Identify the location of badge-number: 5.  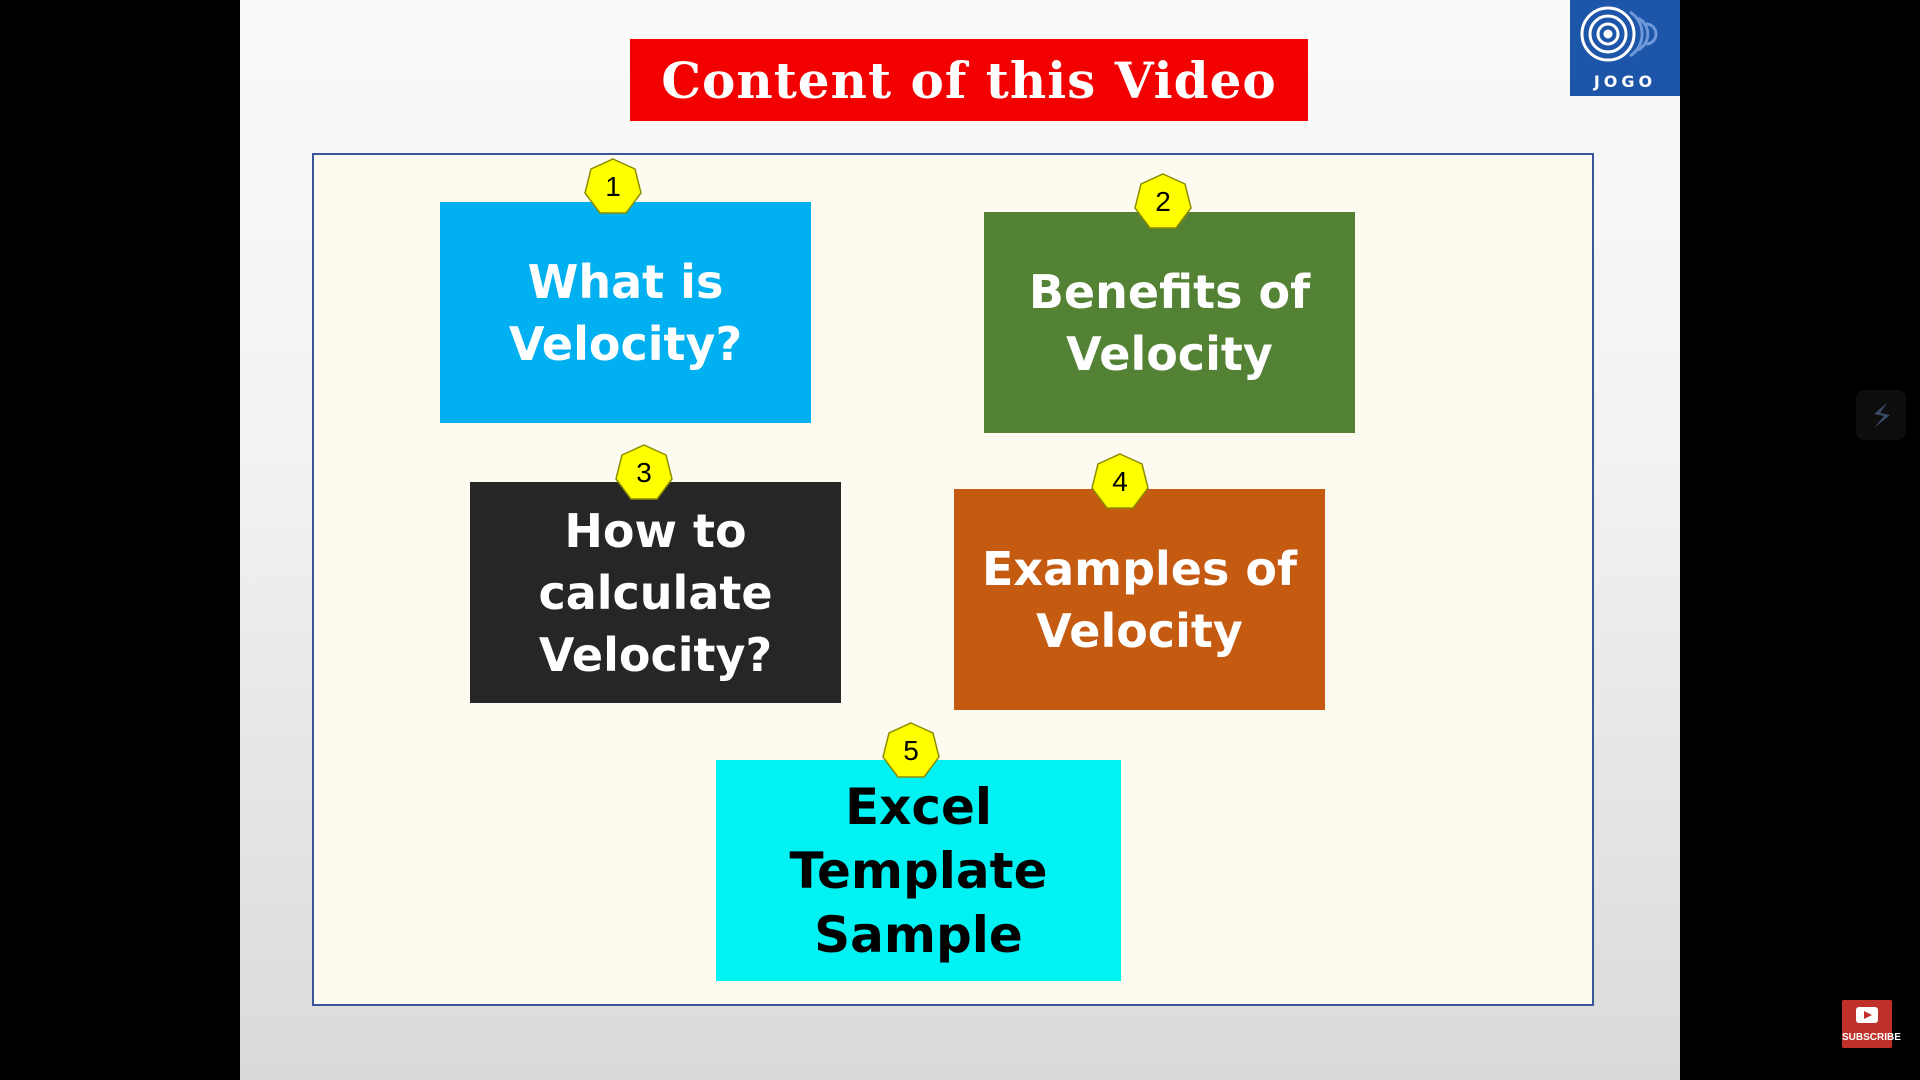
(911, 750).